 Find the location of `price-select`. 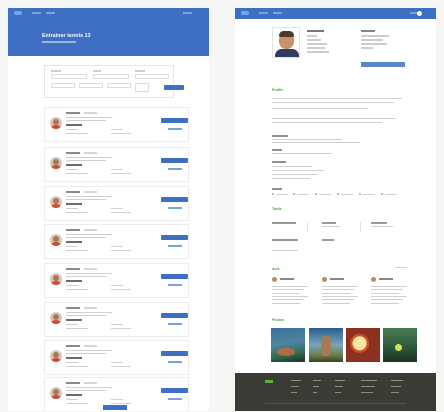

price-select is located at coordinates (152, 76).